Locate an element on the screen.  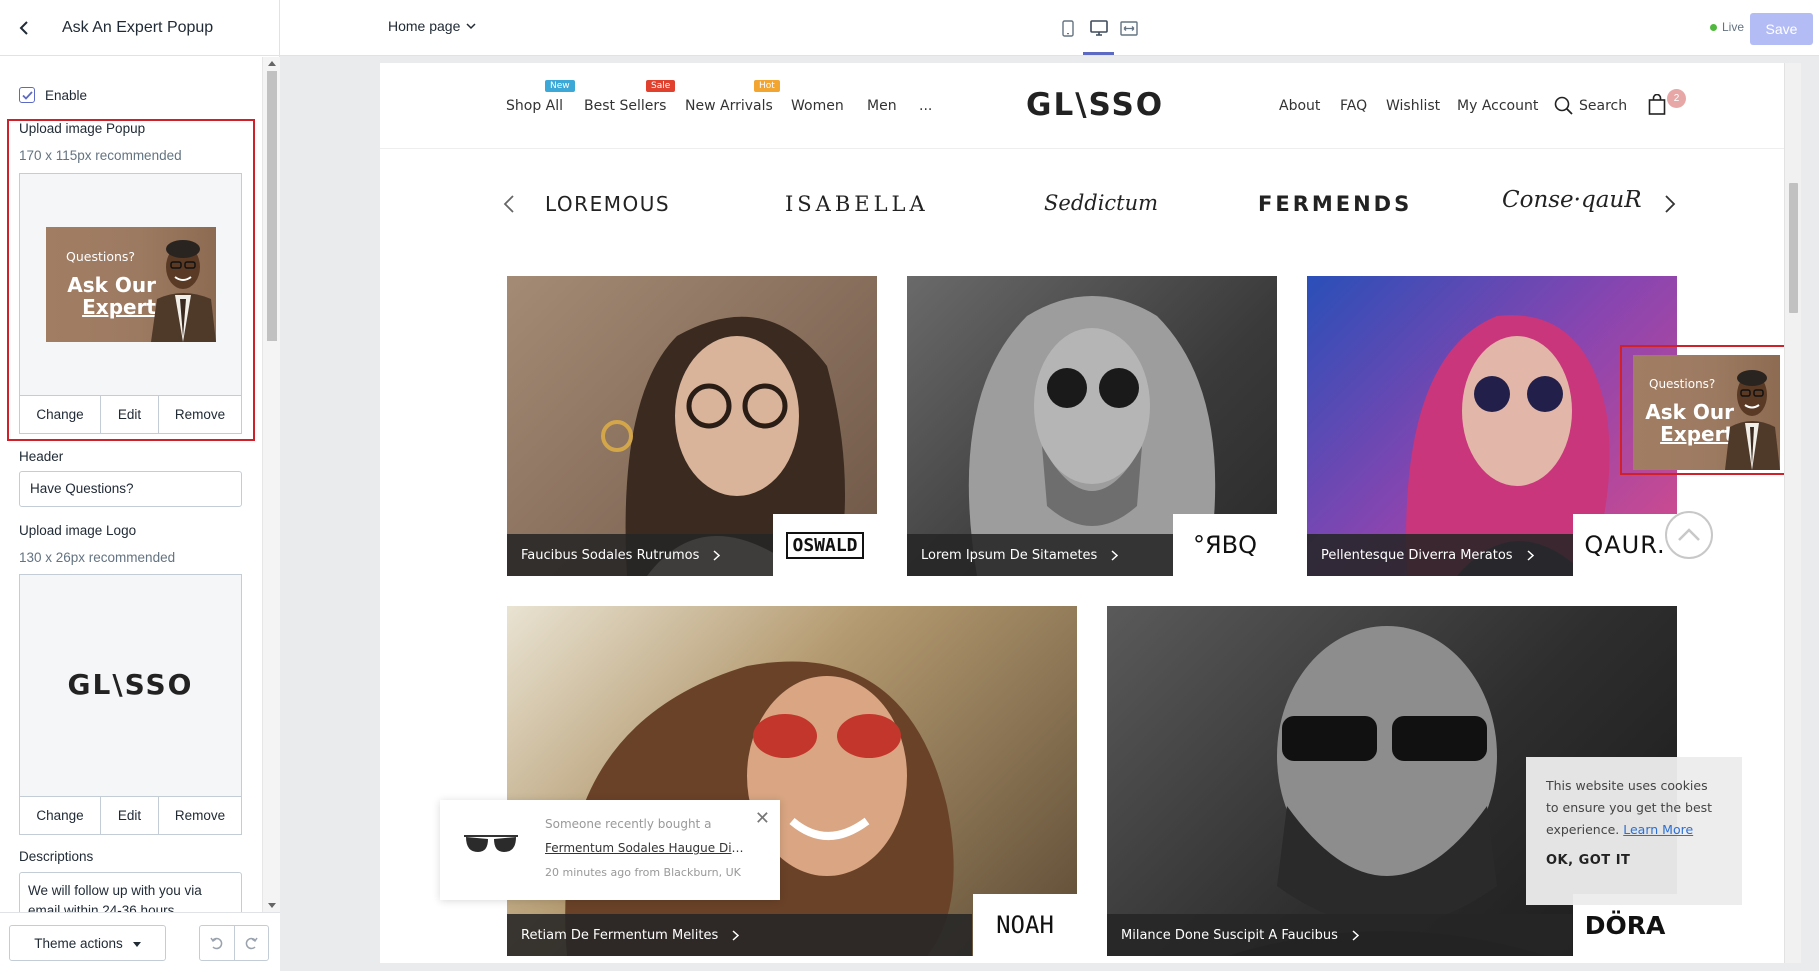
brand-seddictum: Seddictum is located at coordinates (1101, 203).